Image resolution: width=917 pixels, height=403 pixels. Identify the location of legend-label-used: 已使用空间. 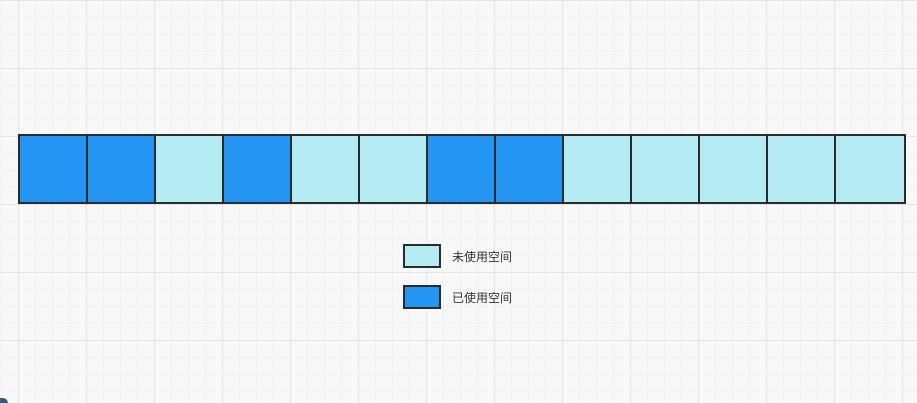
(482, 297).